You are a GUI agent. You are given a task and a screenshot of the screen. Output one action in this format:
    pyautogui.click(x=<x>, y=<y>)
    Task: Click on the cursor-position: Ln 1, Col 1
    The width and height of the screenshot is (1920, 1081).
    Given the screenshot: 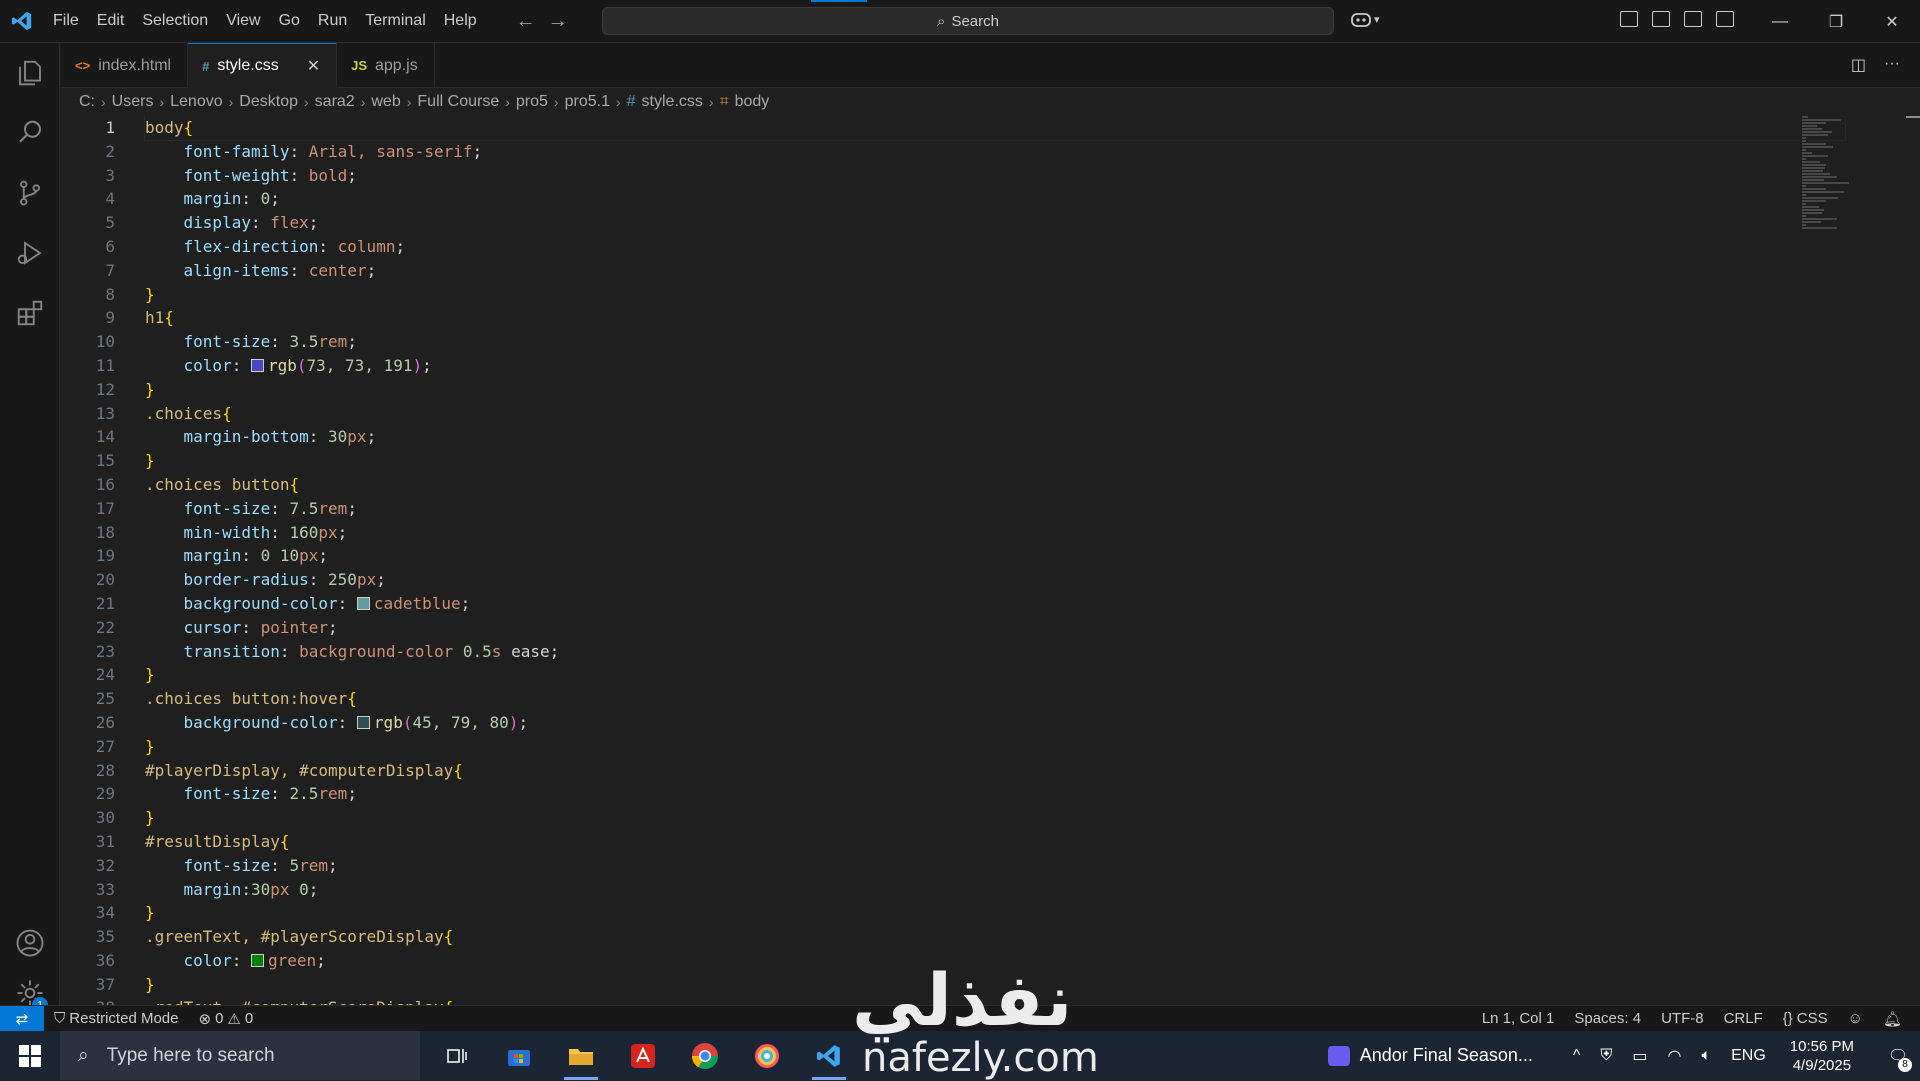 What is the action you would take?
    pyautogui.click(x=1518, y=1019)
    